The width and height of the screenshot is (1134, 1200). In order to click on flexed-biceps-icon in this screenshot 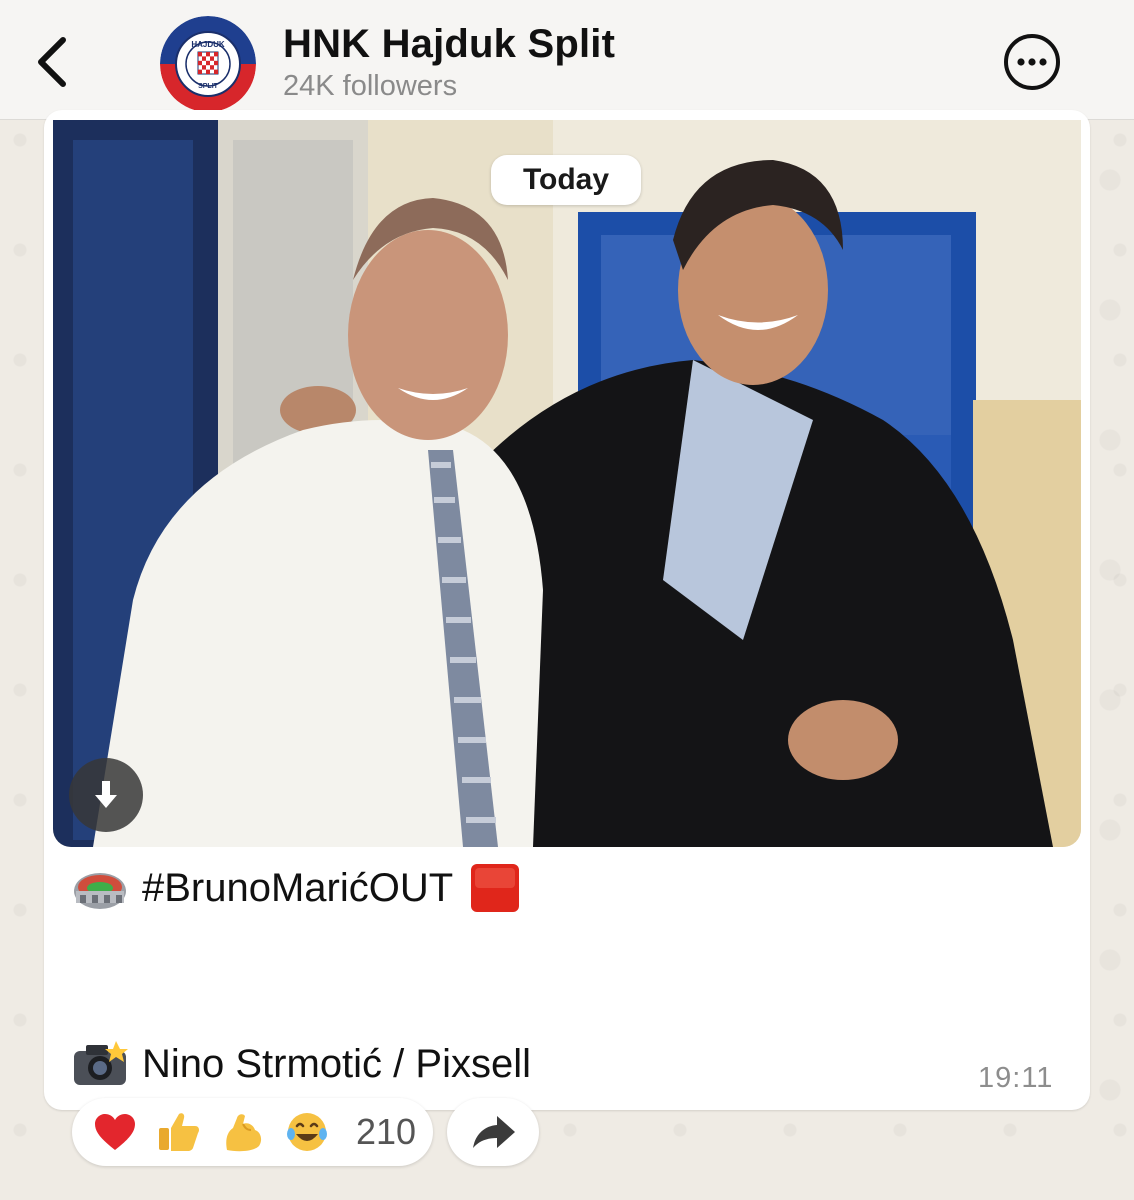, I will do `click(243, 1132)`.